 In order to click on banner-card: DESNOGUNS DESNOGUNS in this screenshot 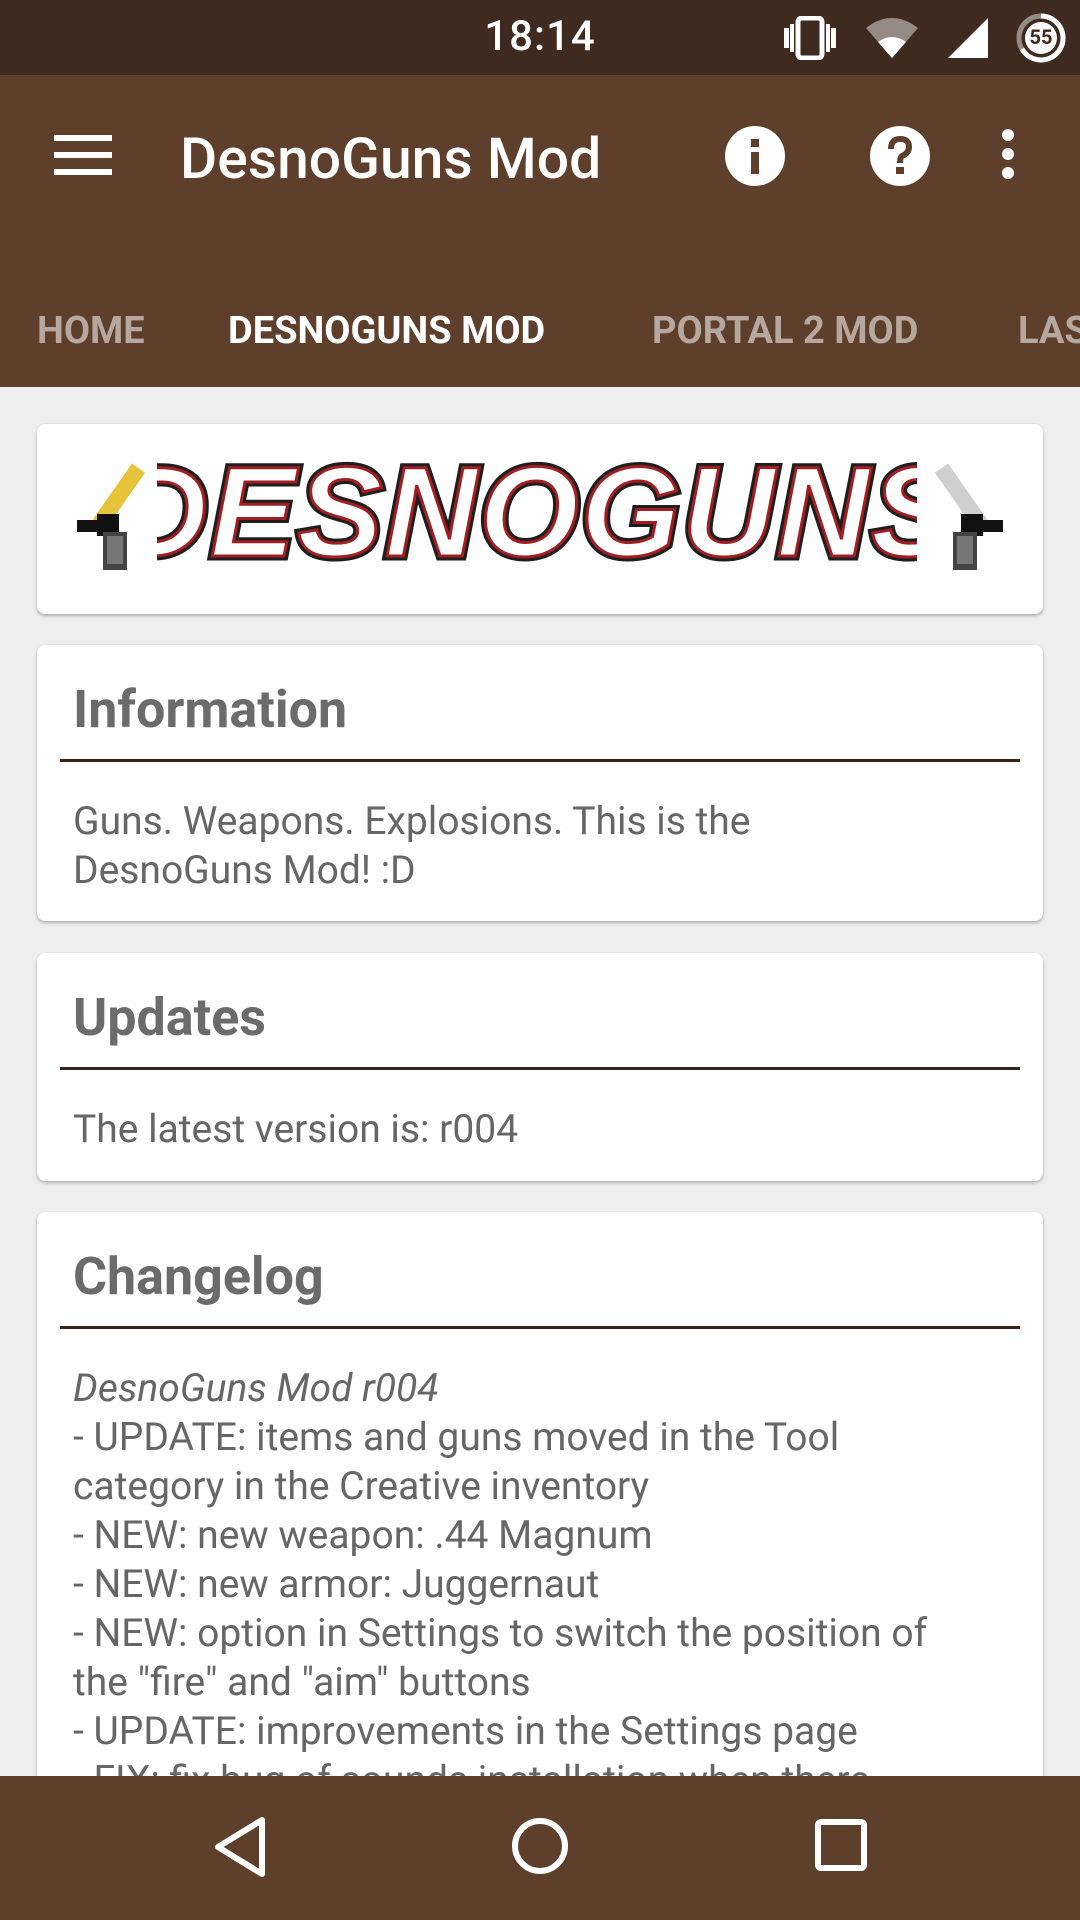, I will do `click(540, 519)`.